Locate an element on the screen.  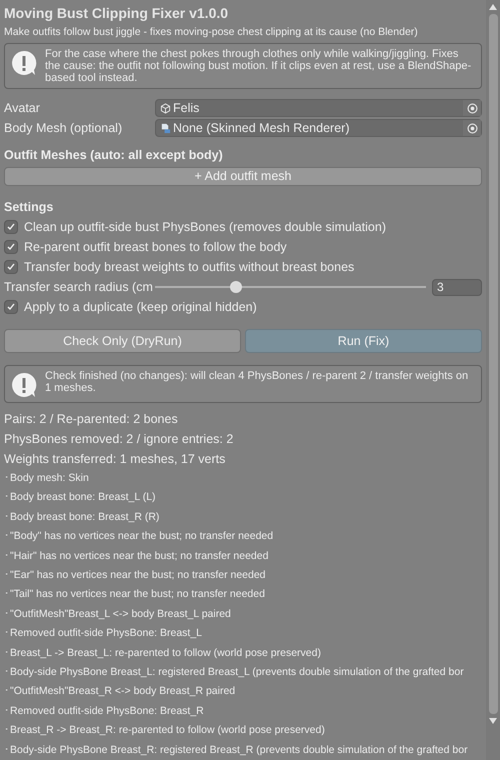
summary-line: Pairs: 2 / Re-parented: 2 bones is located at coordinates (91, 419).